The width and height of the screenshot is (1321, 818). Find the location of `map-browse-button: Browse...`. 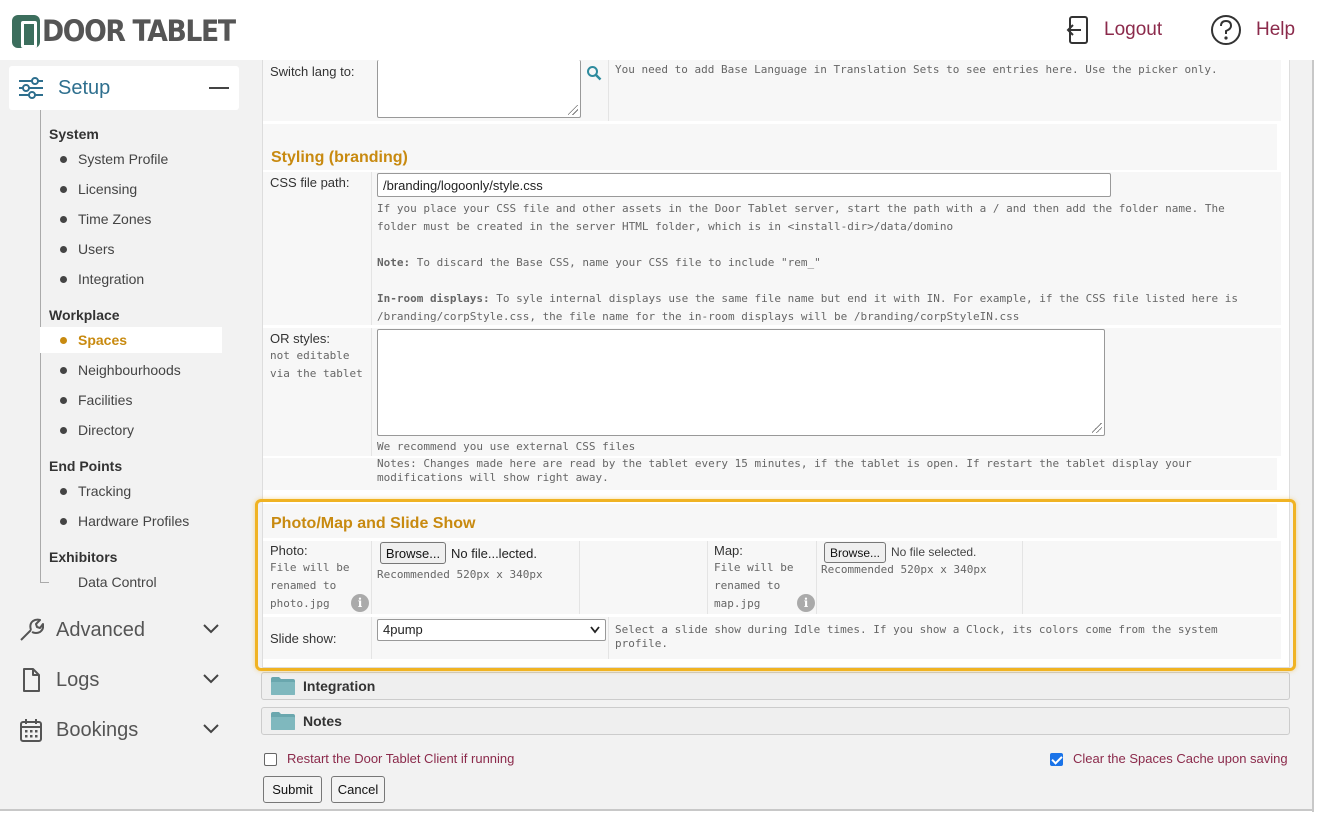

map-browse-button: Browse... is located at coordinates (855, 552).